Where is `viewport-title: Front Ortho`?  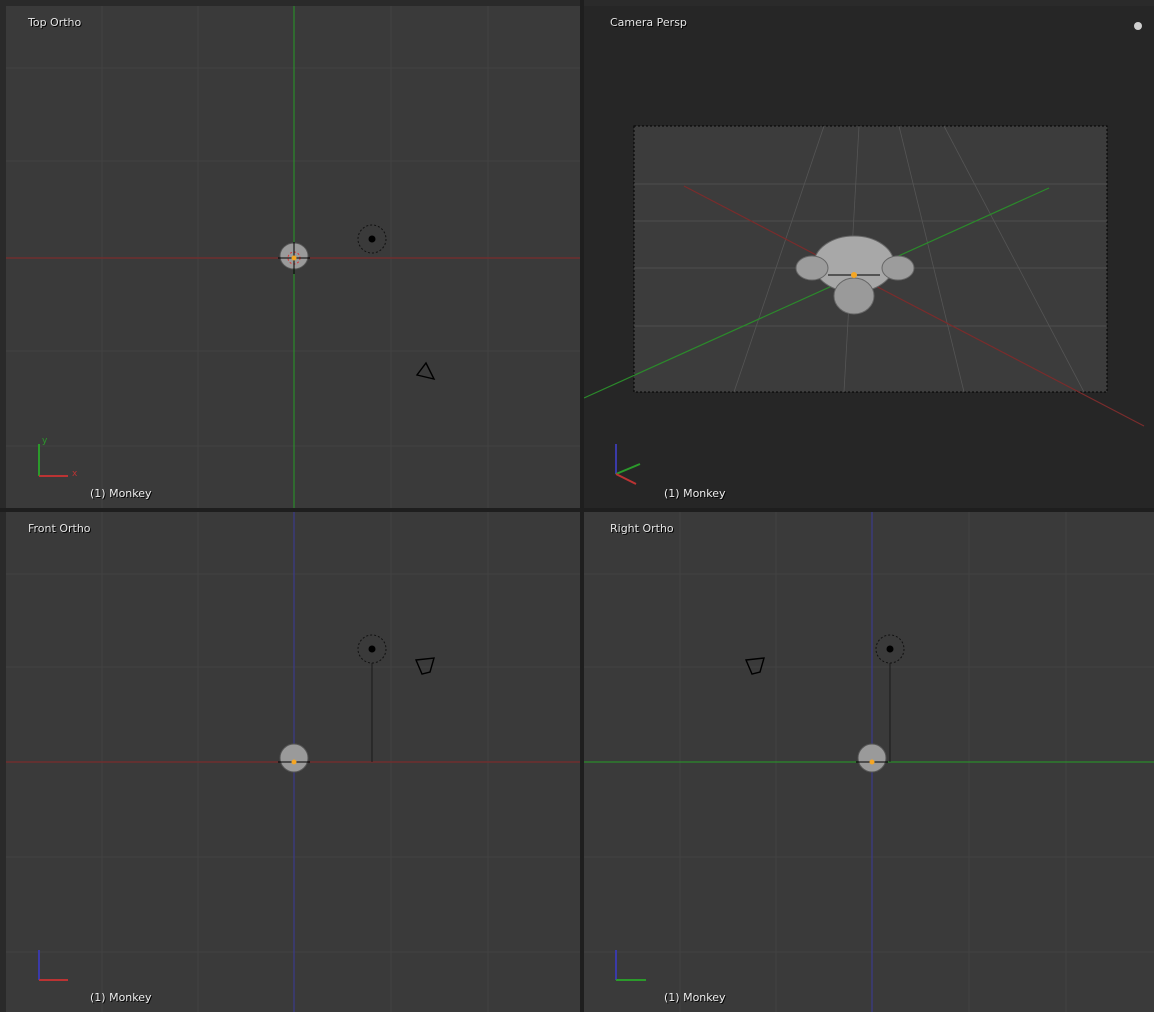 viewport-title: Front Ortho is located at coordinates (59, 528).